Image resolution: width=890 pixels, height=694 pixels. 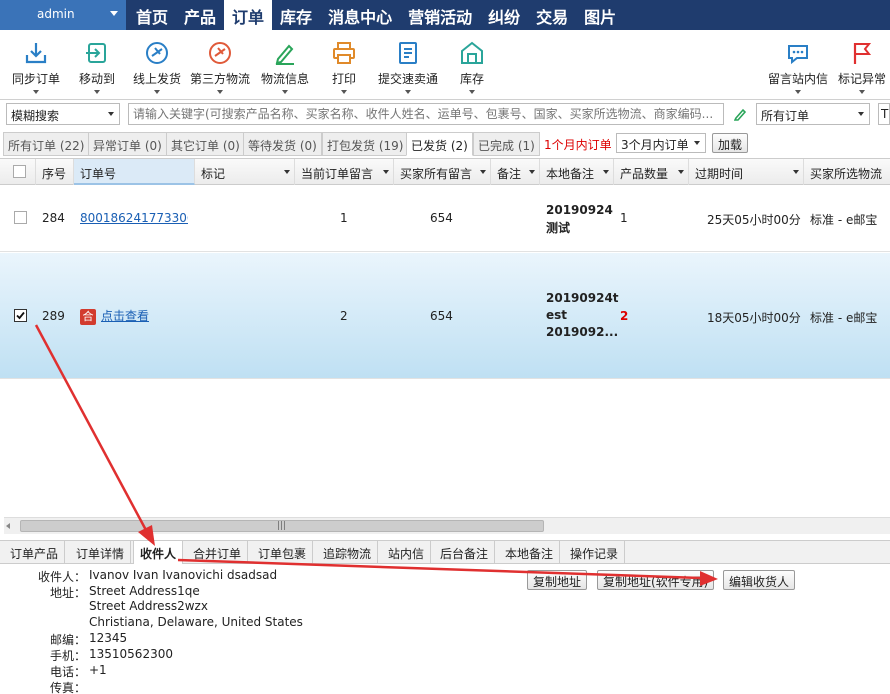 I want to click on tab-all-orders: 所有订单 (22), so click(x=46, y=144).